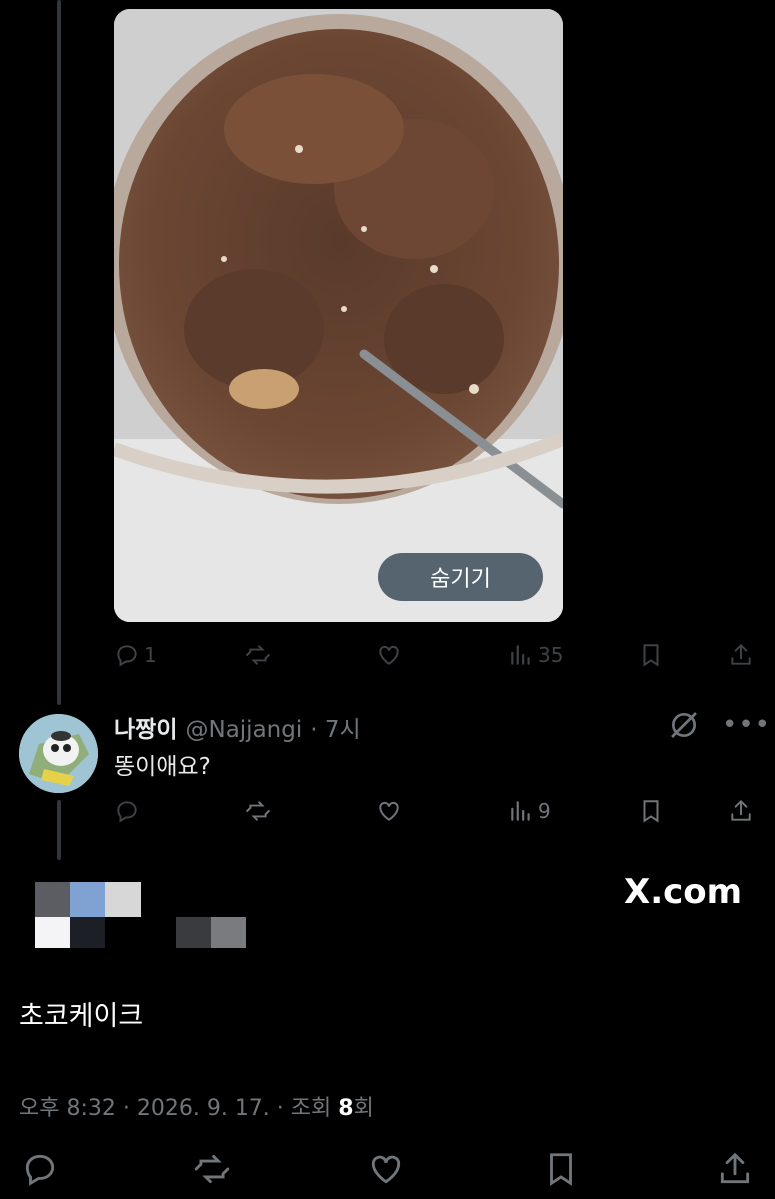  I want to click on hide-media-button: 숨기기, so click(460, 577).